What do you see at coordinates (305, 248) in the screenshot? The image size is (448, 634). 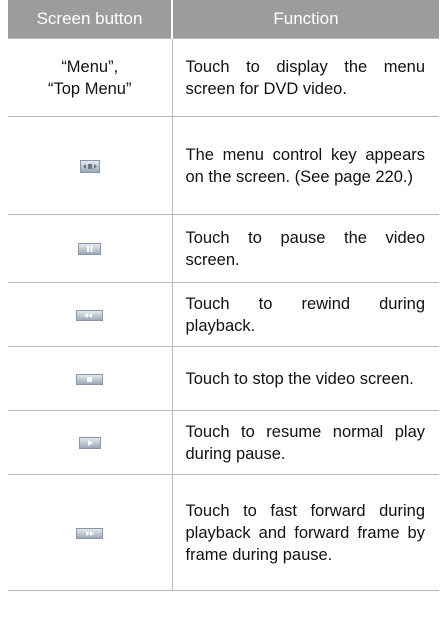 I see `function-cell: Touch to pause the video screen.` at bounding box center [305, 248].